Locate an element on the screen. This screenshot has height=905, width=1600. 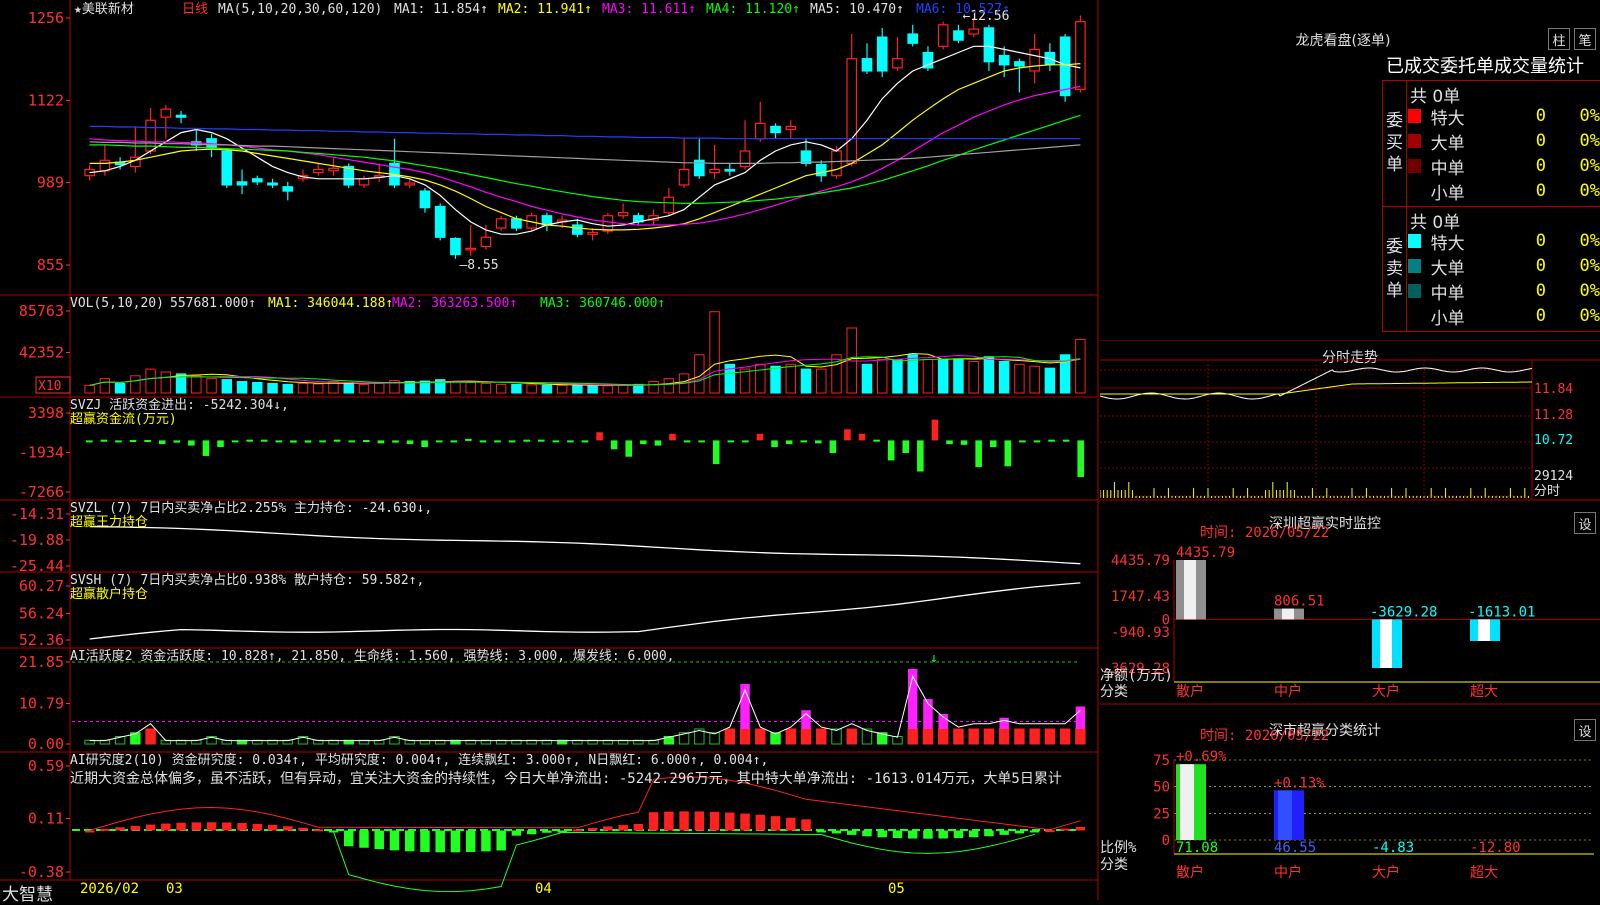
activity-tick: 10.79 is located at coordinates (41, 704).